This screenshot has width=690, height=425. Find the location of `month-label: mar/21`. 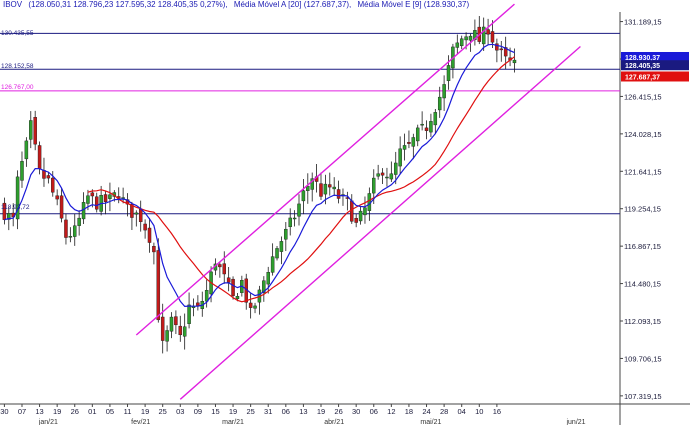

month-label: mar/21 is located at coordinates (233, 422).